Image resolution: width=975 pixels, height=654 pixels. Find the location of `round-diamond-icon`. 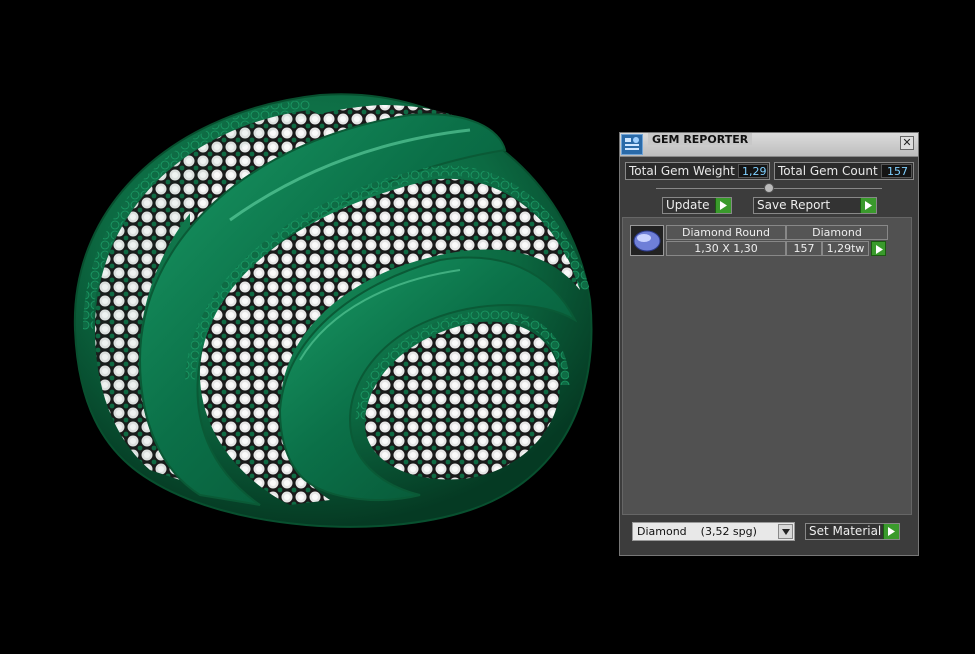

round-diamond-icon is located at coordinates (647, 240).